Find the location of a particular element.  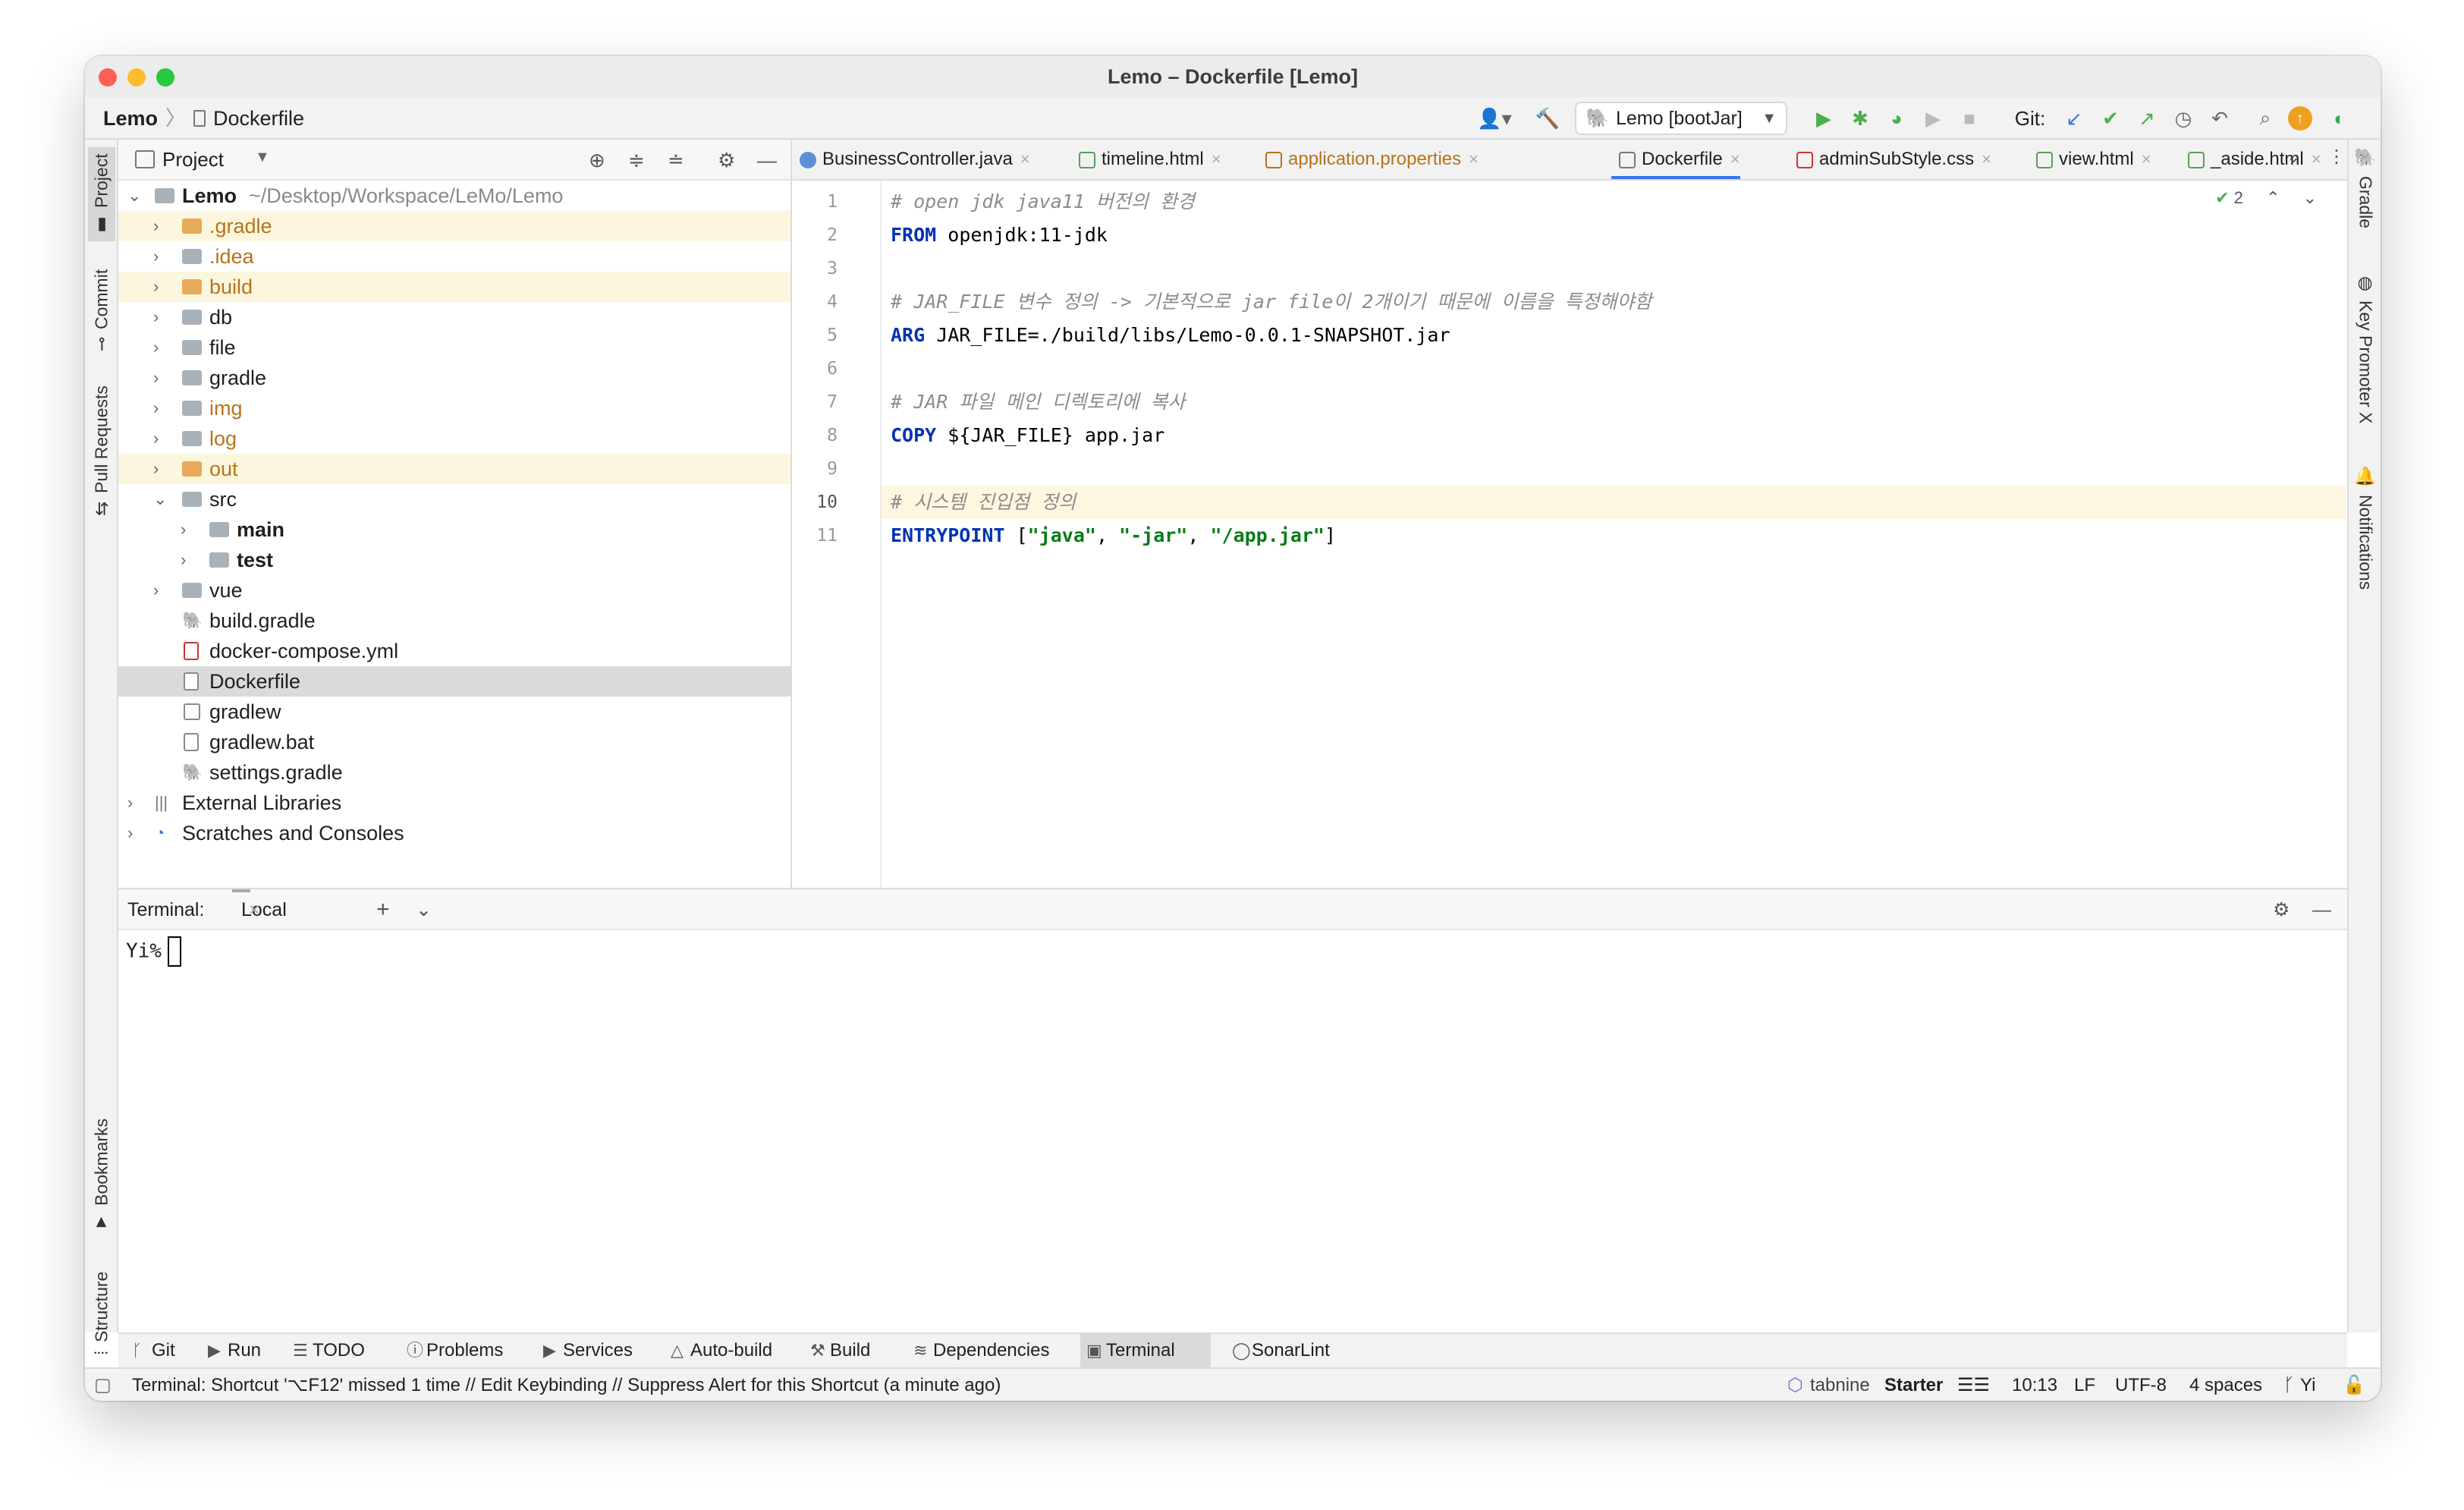

minimize-window-button is located at coordinates (136, 77).